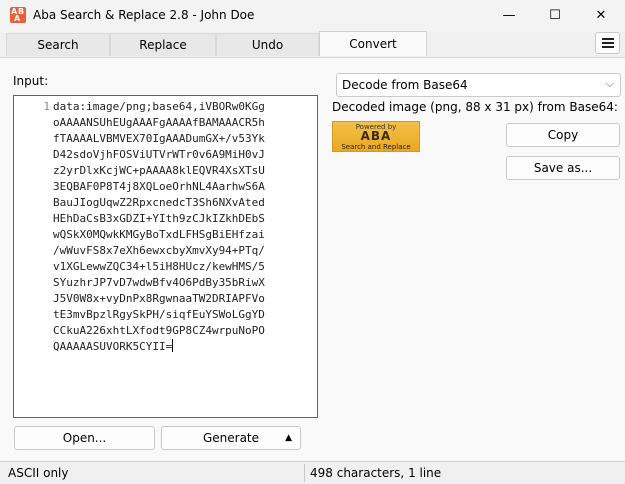 The height and width of the screenshot is (484, 625). I want to click on code-line: v1XGLewwZQC34+l5iH8HUcz/kewHMS/5, so click(159, 266).